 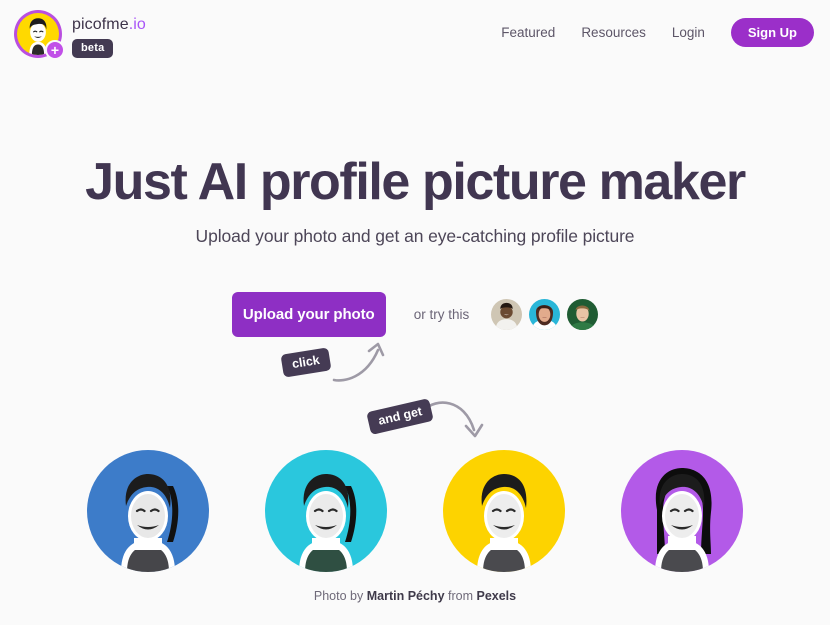 I want to click on photo-credit: Photo by Martin Péchy from Pexels, so click(x=415, y=596).